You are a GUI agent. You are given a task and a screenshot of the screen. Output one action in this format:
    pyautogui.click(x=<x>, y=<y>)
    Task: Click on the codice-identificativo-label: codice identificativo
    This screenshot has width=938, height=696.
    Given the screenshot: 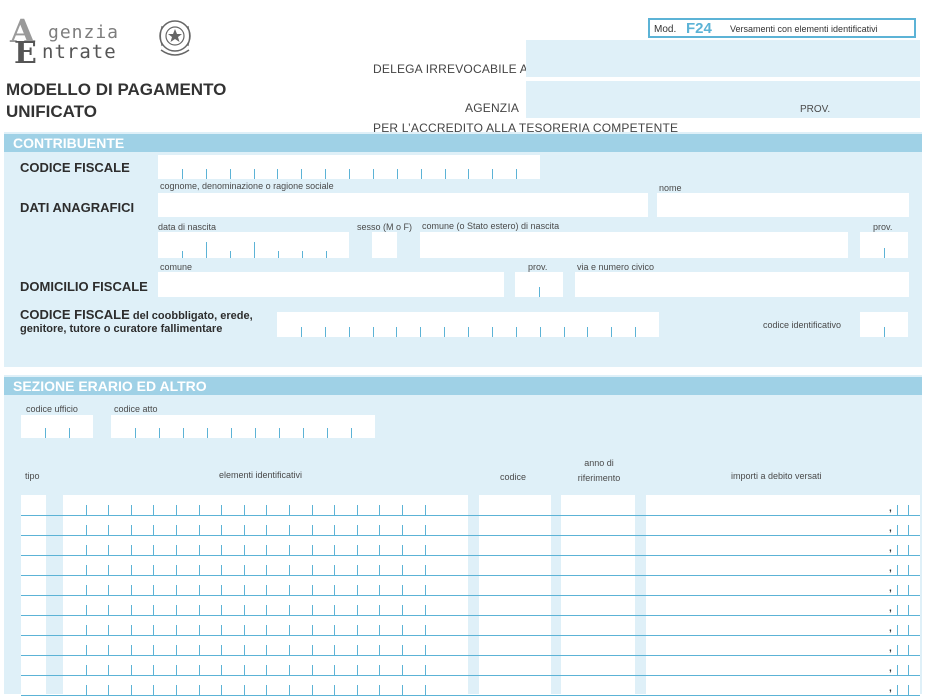 What is the action you would take?
    pyautogui.click(x=802, y=325)
    